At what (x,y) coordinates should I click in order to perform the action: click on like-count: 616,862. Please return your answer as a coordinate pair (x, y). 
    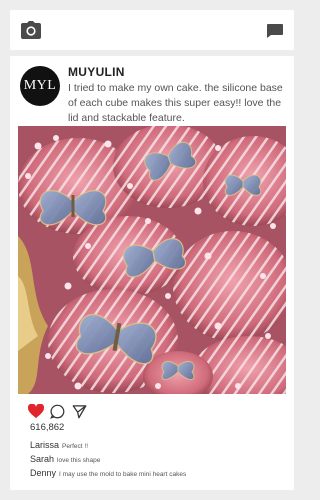
    Looking at the image, I should click on (47, 427).